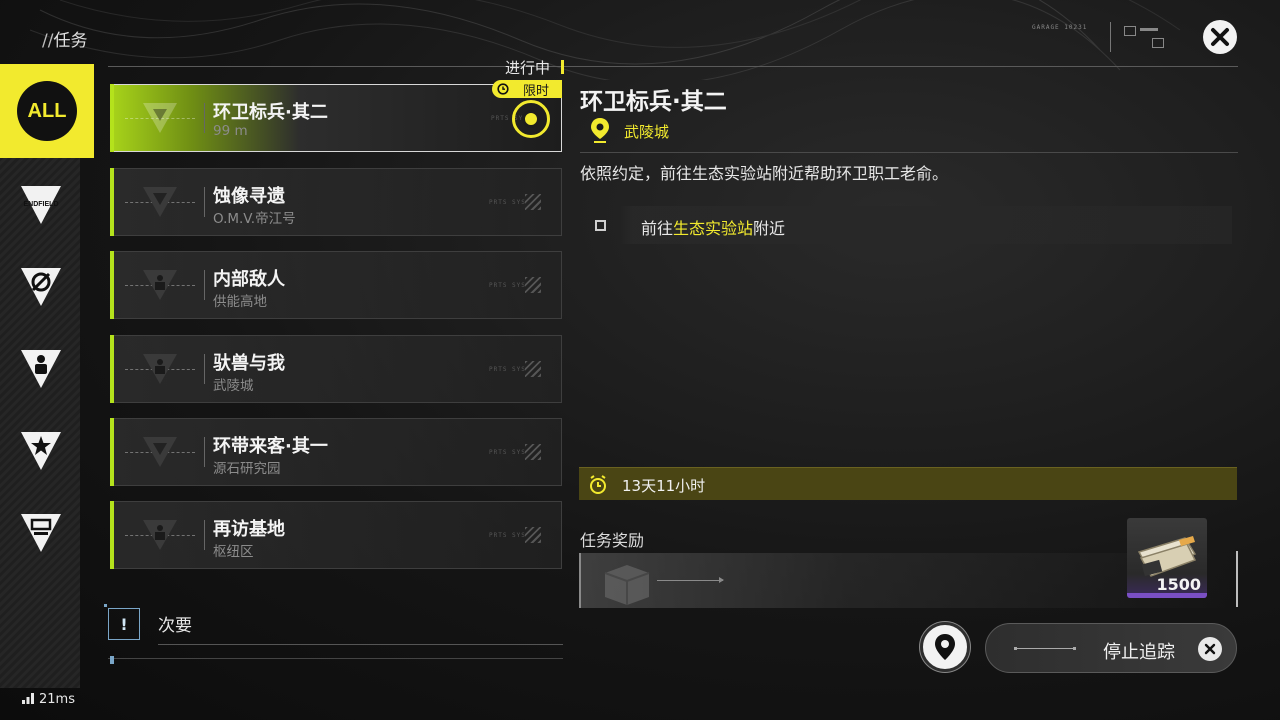 Image resolution: width=1280 pixels, height=720 pixels. Describe the element at coordinates (562, 67) in the screenshot. I see `in-progress-marker` at that location.